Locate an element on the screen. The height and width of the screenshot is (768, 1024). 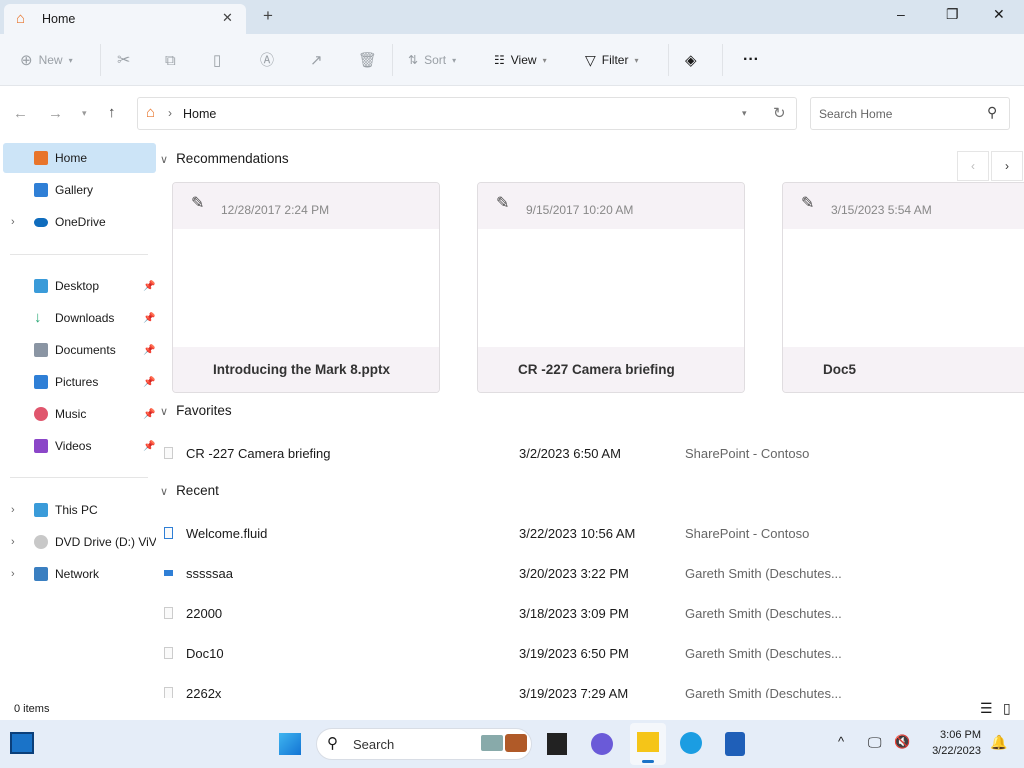
up-button: ↑ is located at coordinates (112, 112).